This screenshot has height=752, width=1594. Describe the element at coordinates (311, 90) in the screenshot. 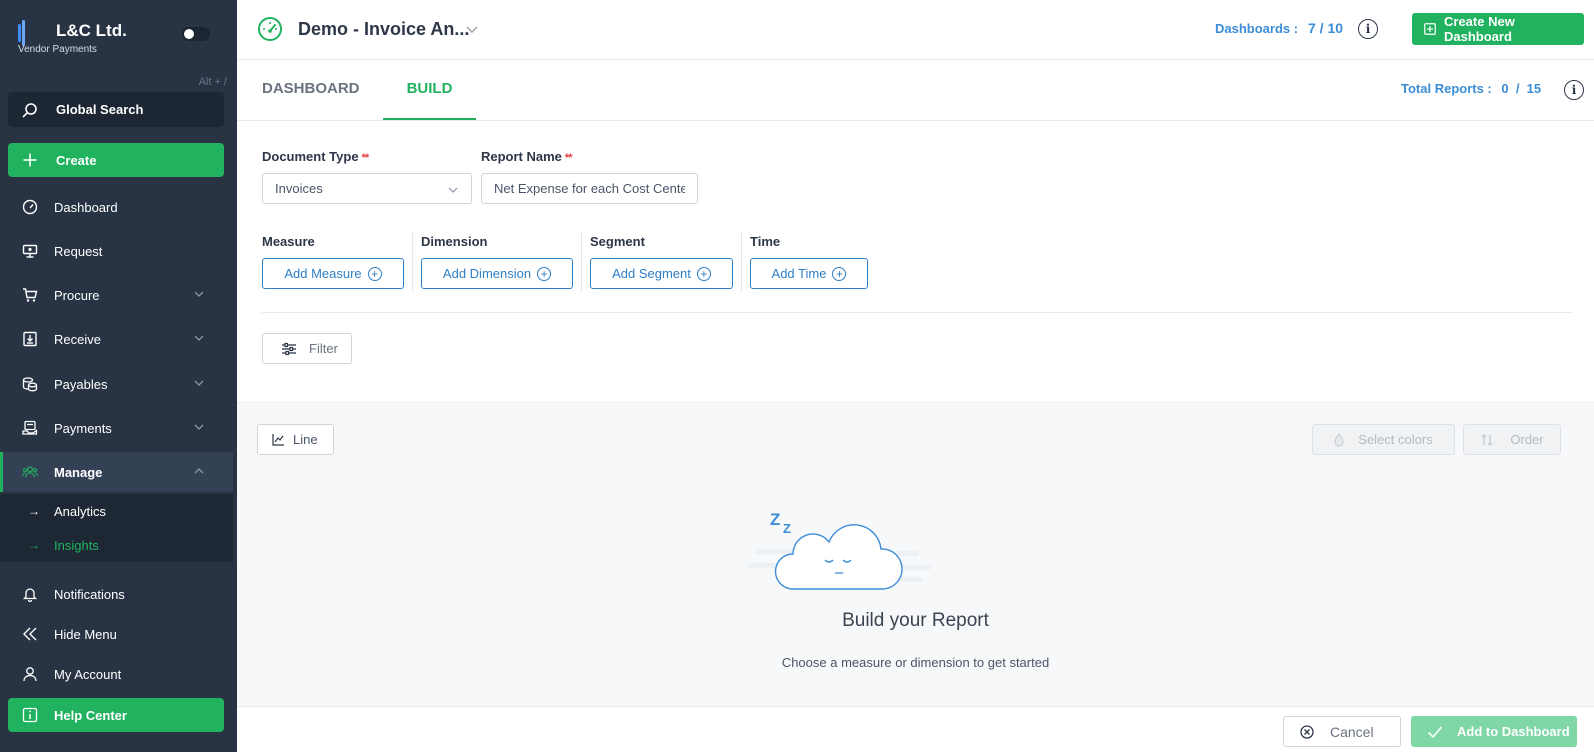

I see `tab-dashboard: DASHBOARD` at that location.